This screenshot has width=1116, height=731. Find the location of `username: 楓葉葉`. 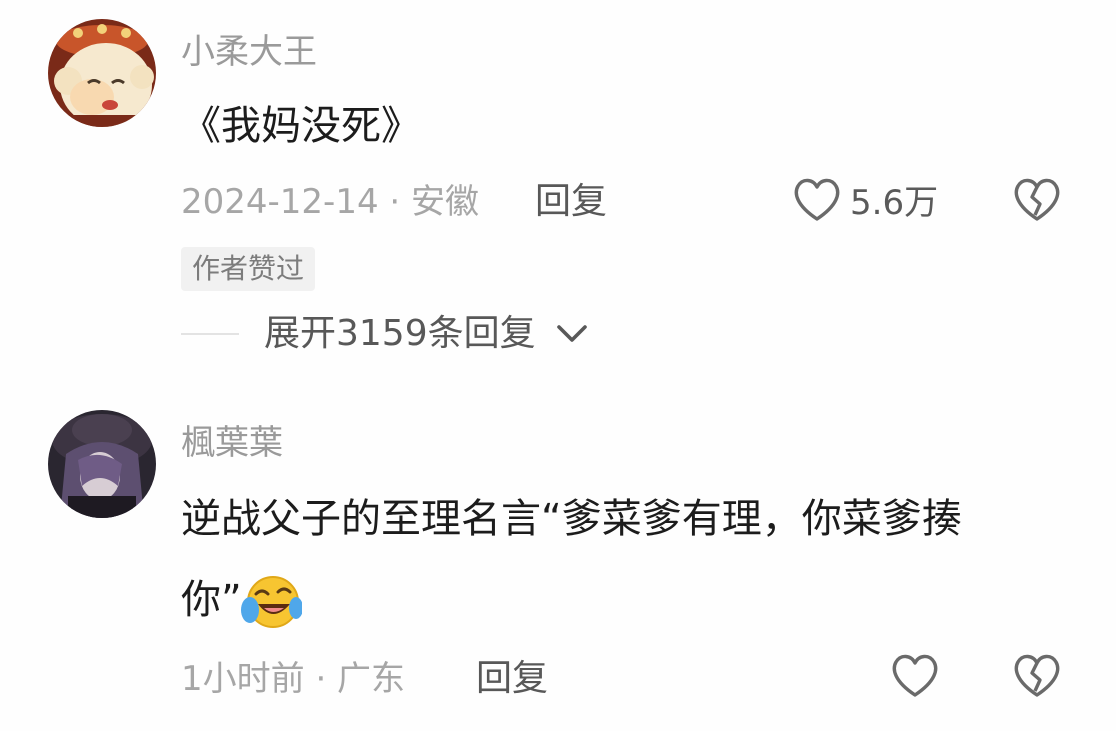

username: 楓葉葉 is located at coordinates (232, 443).